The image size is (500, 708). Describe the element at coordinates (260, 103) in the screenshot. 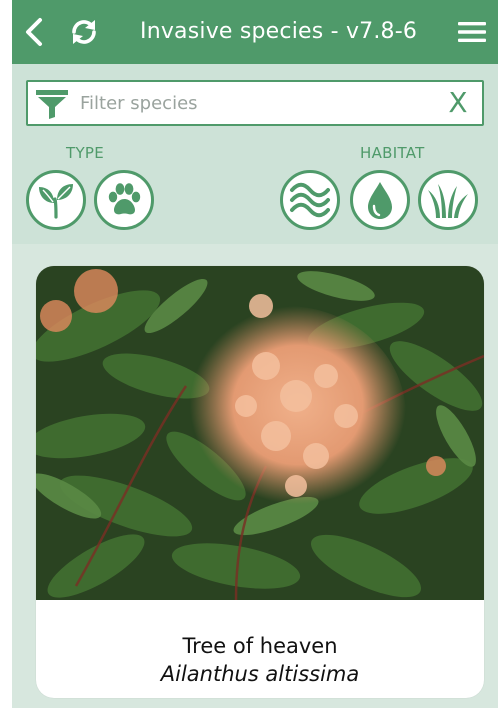

I see `species-filter-input` at that location.